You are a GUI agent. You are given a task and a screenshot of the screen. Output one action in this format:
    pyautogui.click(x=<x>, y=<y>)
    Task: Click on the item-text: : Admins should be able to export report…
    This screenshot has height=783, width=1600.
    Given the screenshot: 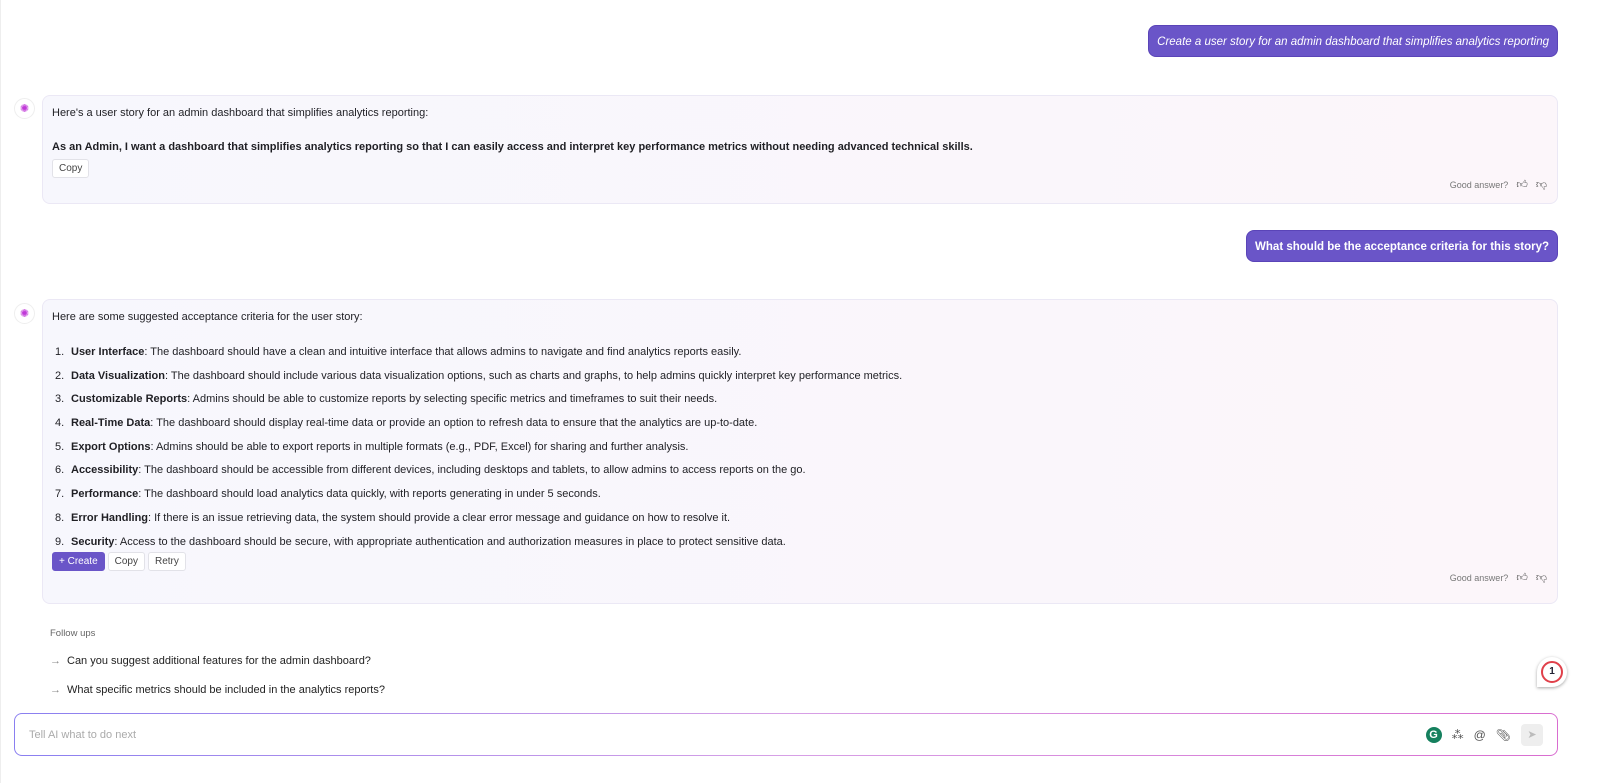 What is the action you would take?
    pyautogui.click(x=419, y=446)
    